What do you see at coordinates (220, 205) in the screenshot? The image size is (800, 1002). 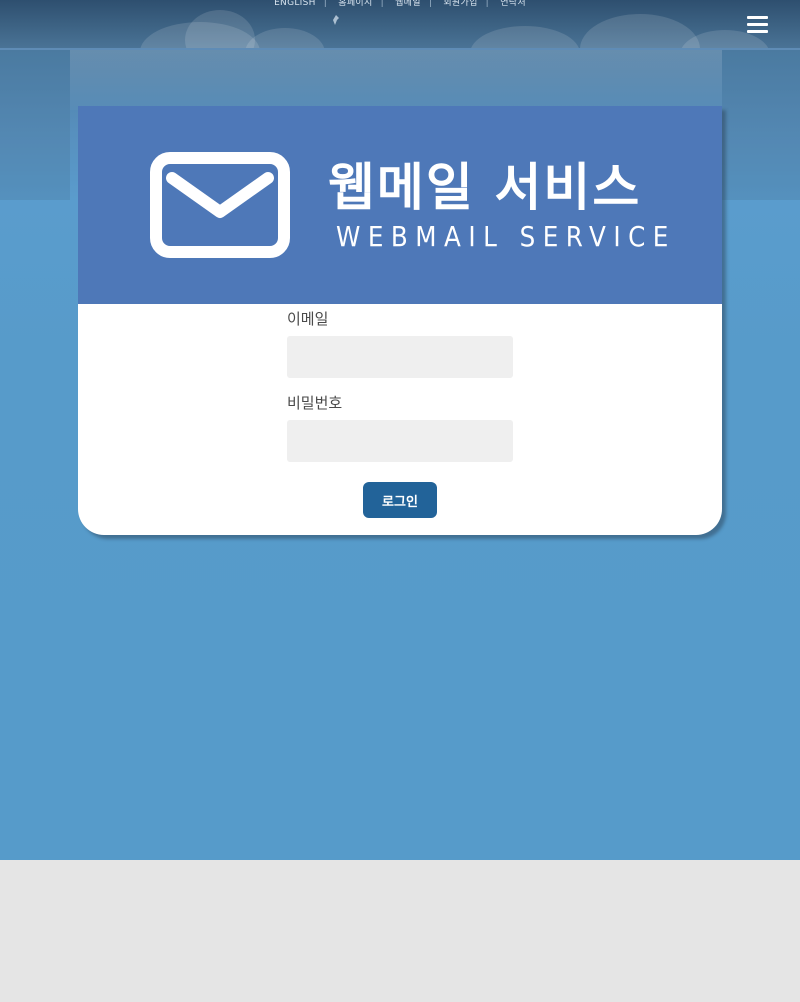 I see `envelope-icon` at bounding box center [220, 205].